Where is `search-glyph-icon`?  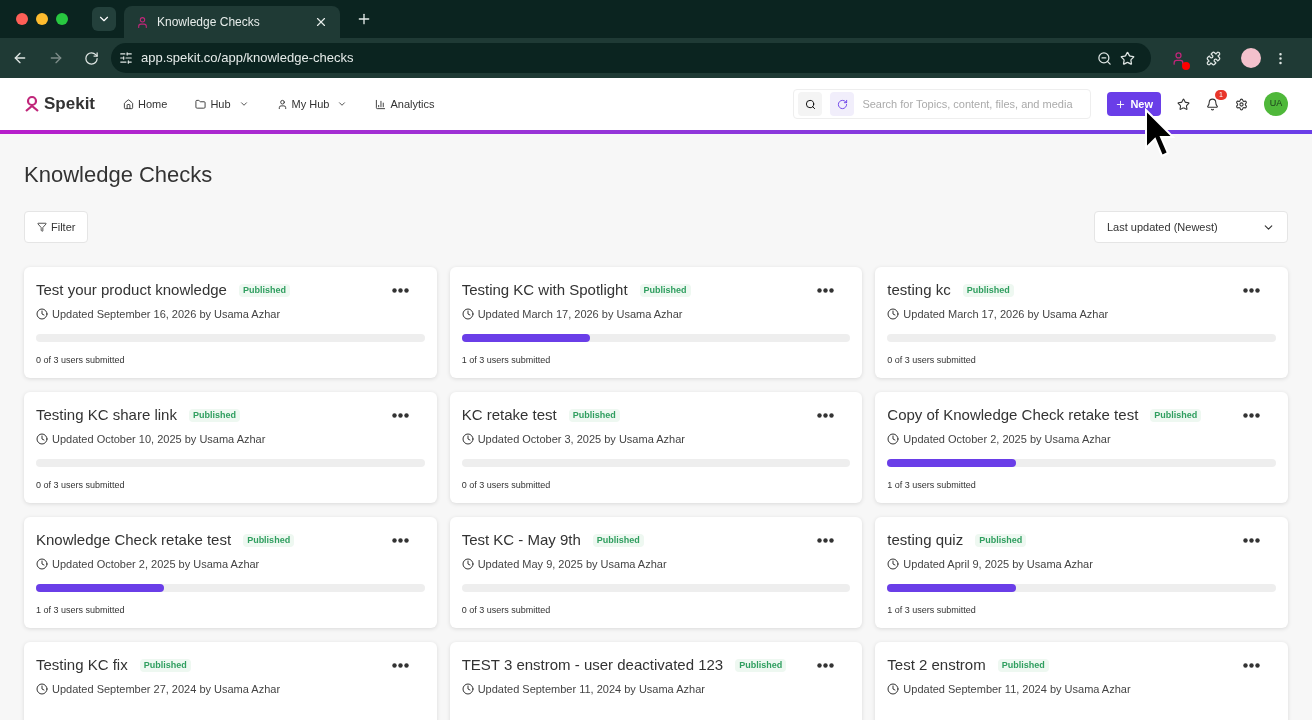 search-glyph-icon is located at coordinates (810, 104).